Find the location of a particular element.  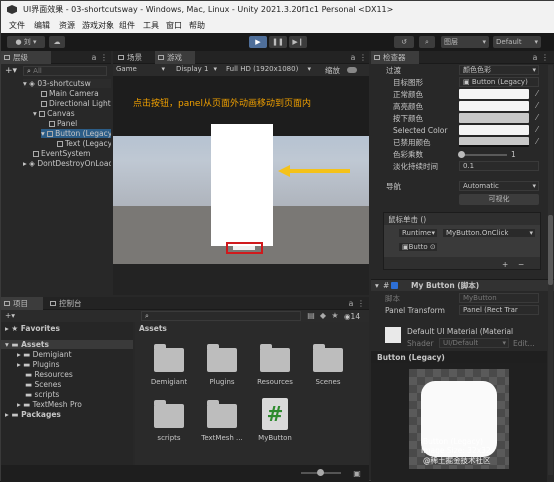

label-icon: ◆ is located at coordinates (323, 316).